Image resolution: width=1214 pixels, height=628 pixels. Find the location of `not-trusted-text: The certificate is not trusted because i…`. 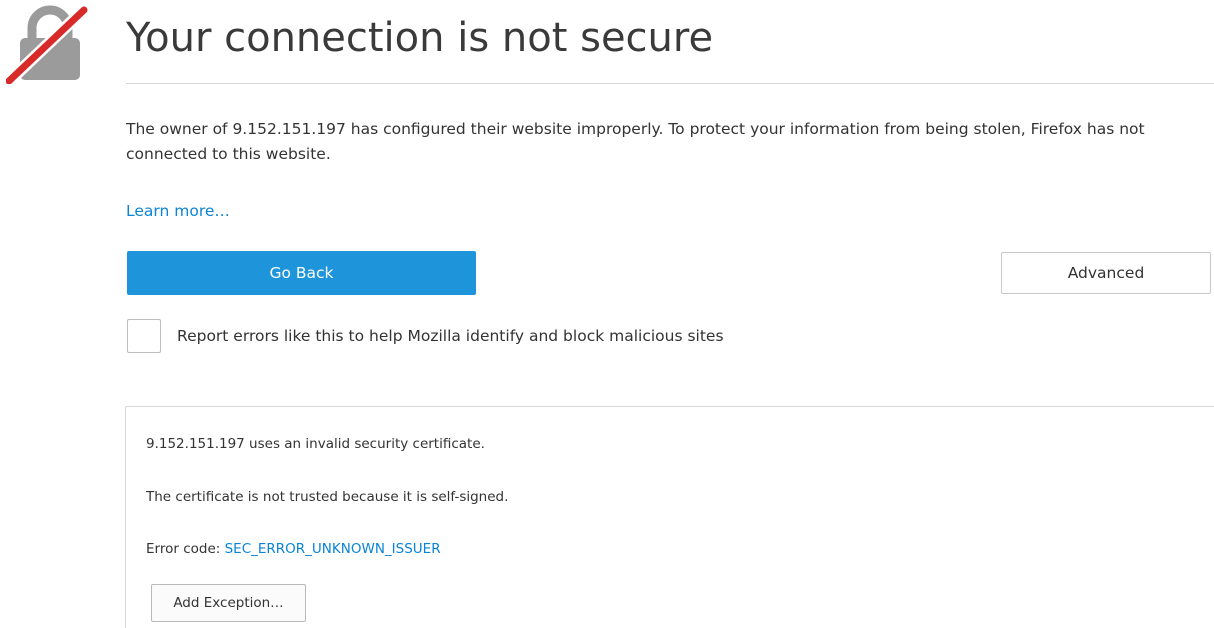

not-trusted-text: The certificate is not trusted because i… is located at coordinates (327, 497).